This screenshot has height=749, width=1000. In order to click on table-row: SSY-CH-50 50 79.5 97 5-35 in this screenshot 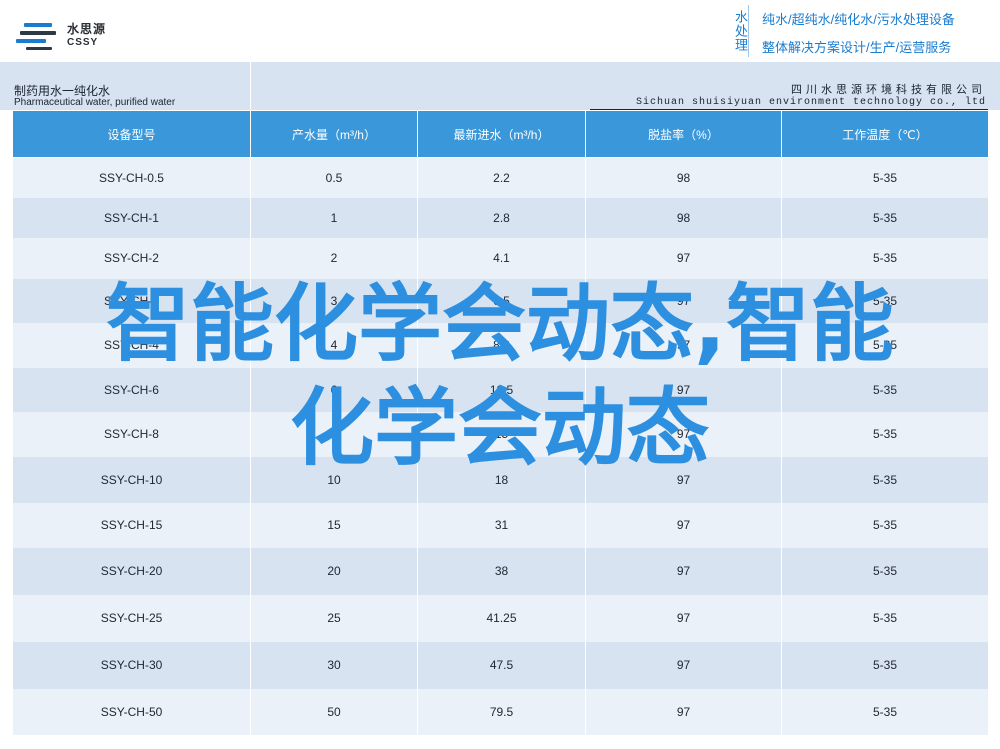, I will do `click(500, 711)`.